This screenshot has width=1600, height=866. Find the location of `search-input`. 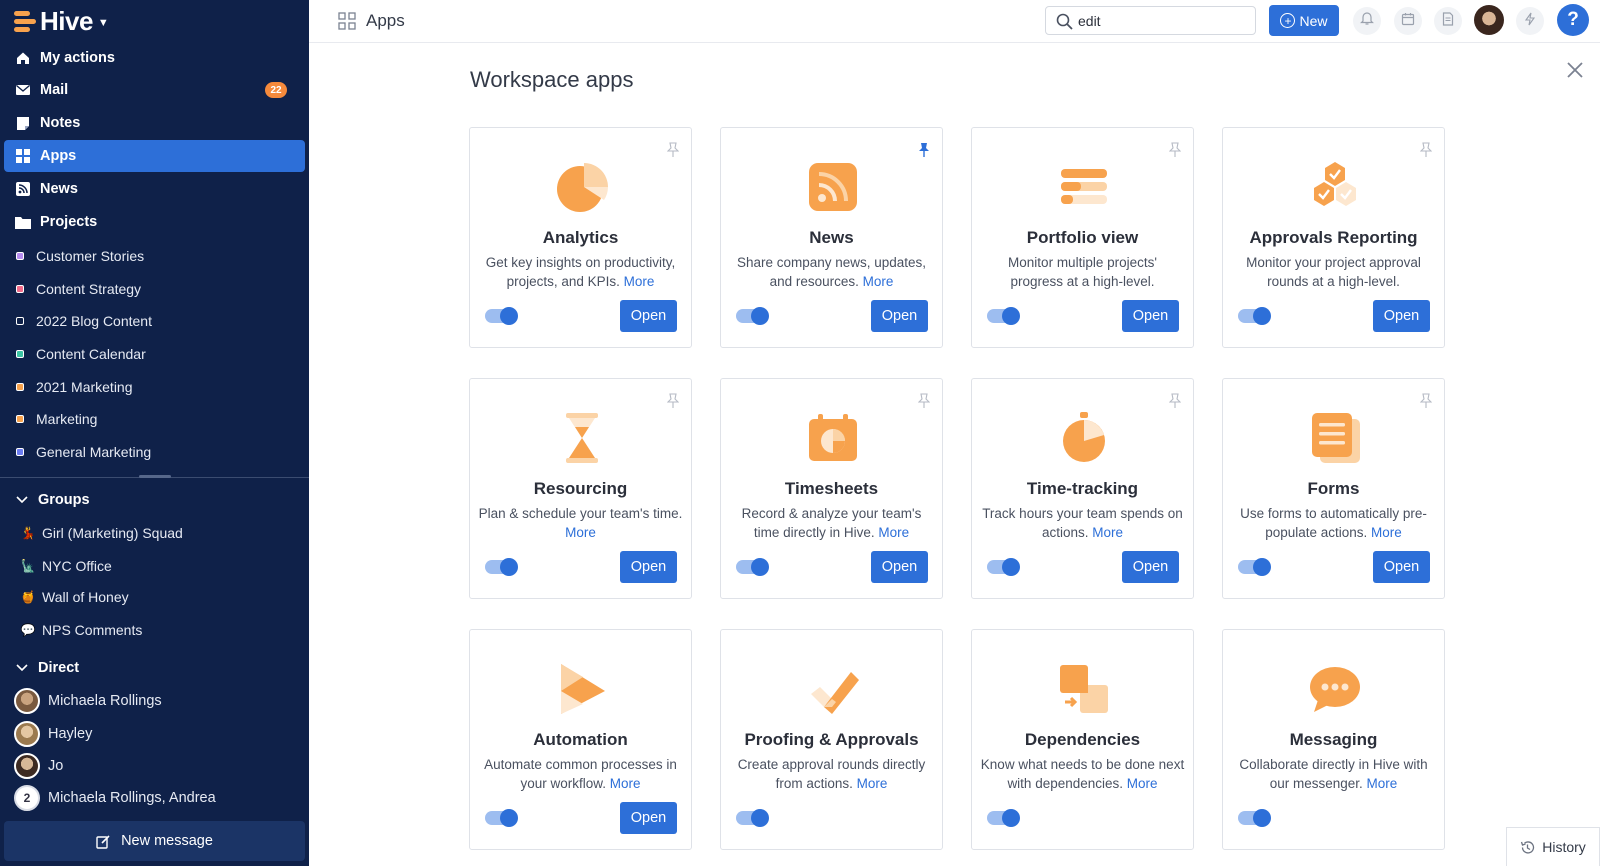

search-input is located at coordinates (1158, 20).